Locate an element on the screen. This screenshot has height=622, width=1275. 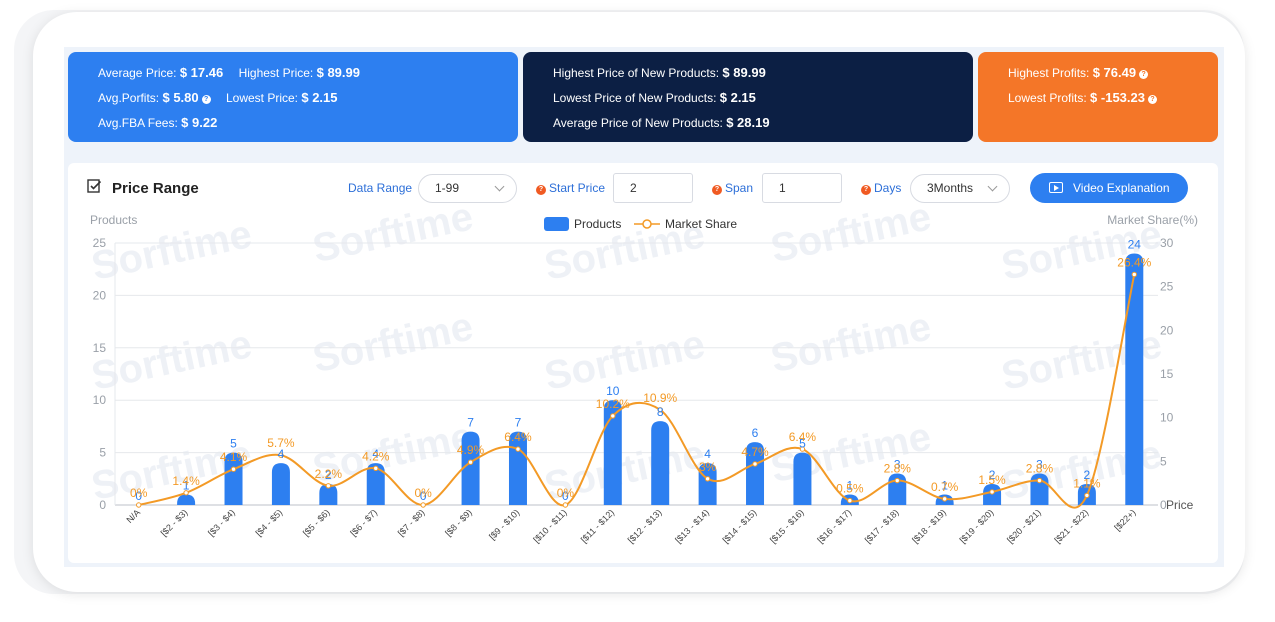
legend-share-marker is located at coordinates (647, 224).